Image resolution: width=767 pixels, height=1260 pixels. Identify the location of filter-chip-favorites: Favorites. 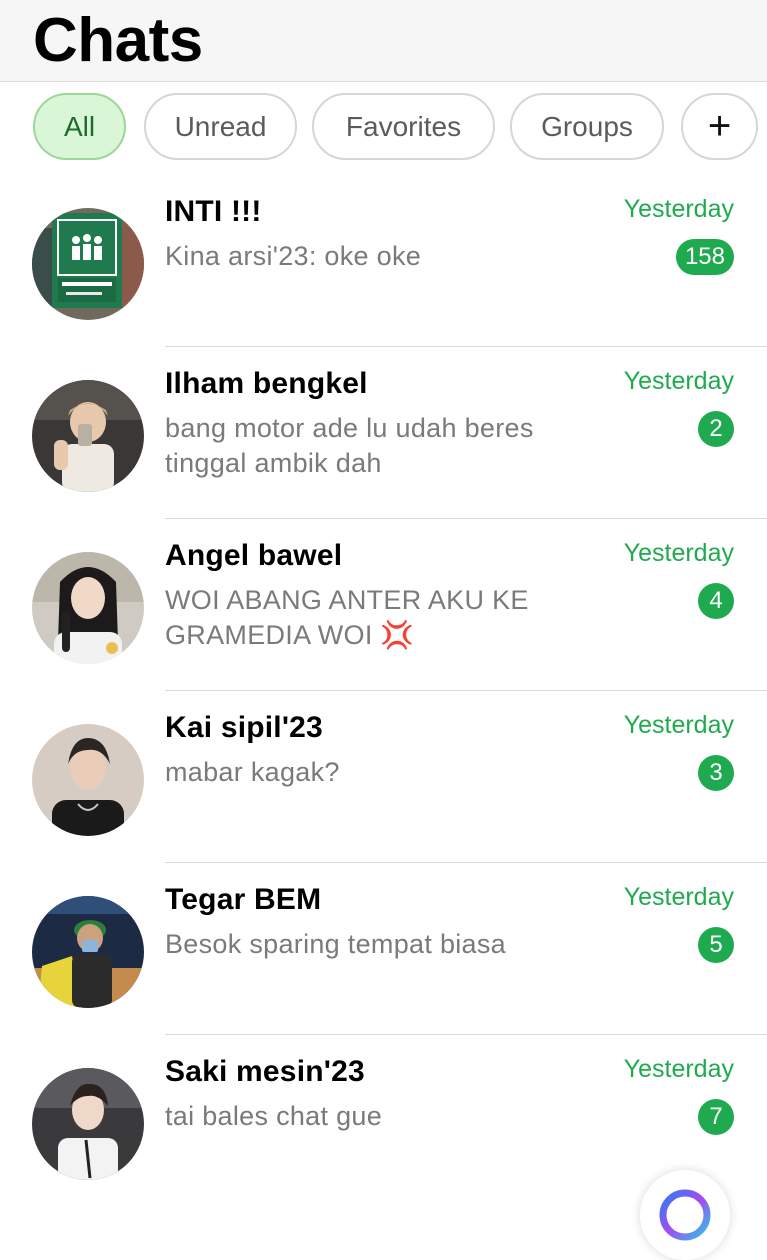
(403, 126).